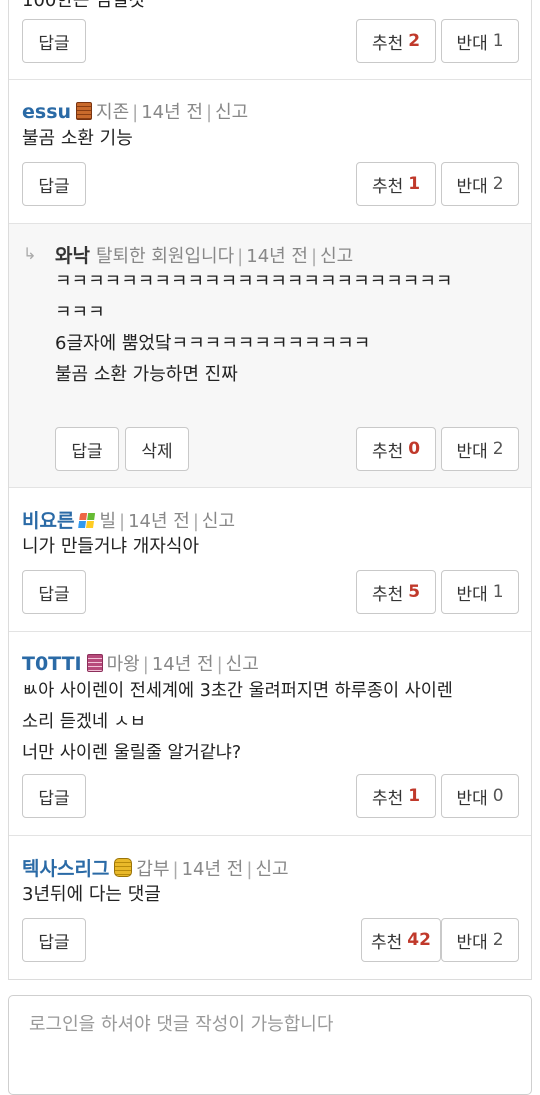  Describe the element at coordinates (396, 449) in the screenshot. I see `upvote-button: 추천 0` at that location.